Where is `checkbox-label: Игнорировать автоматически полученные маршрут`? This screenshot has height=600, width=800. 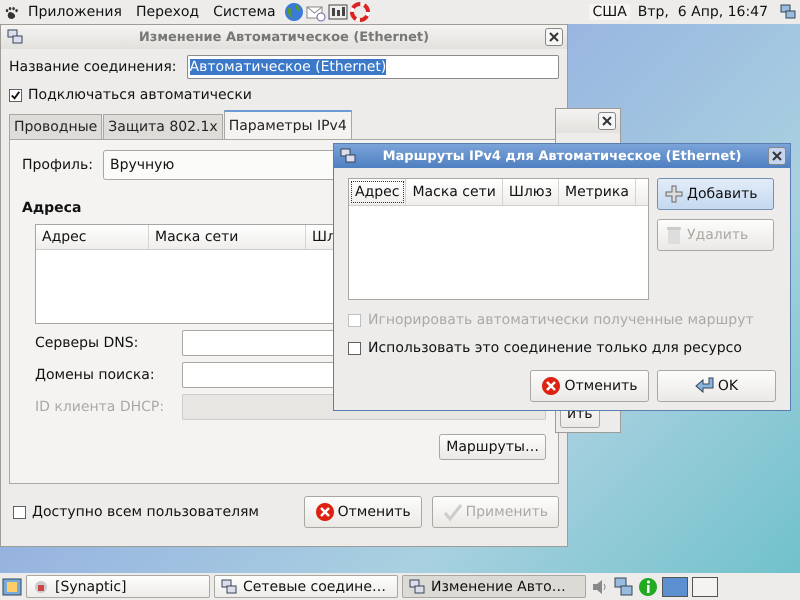 checkbox-label: Игнорировать автоматически полученные маршрут is located at coordinates (561, 320).